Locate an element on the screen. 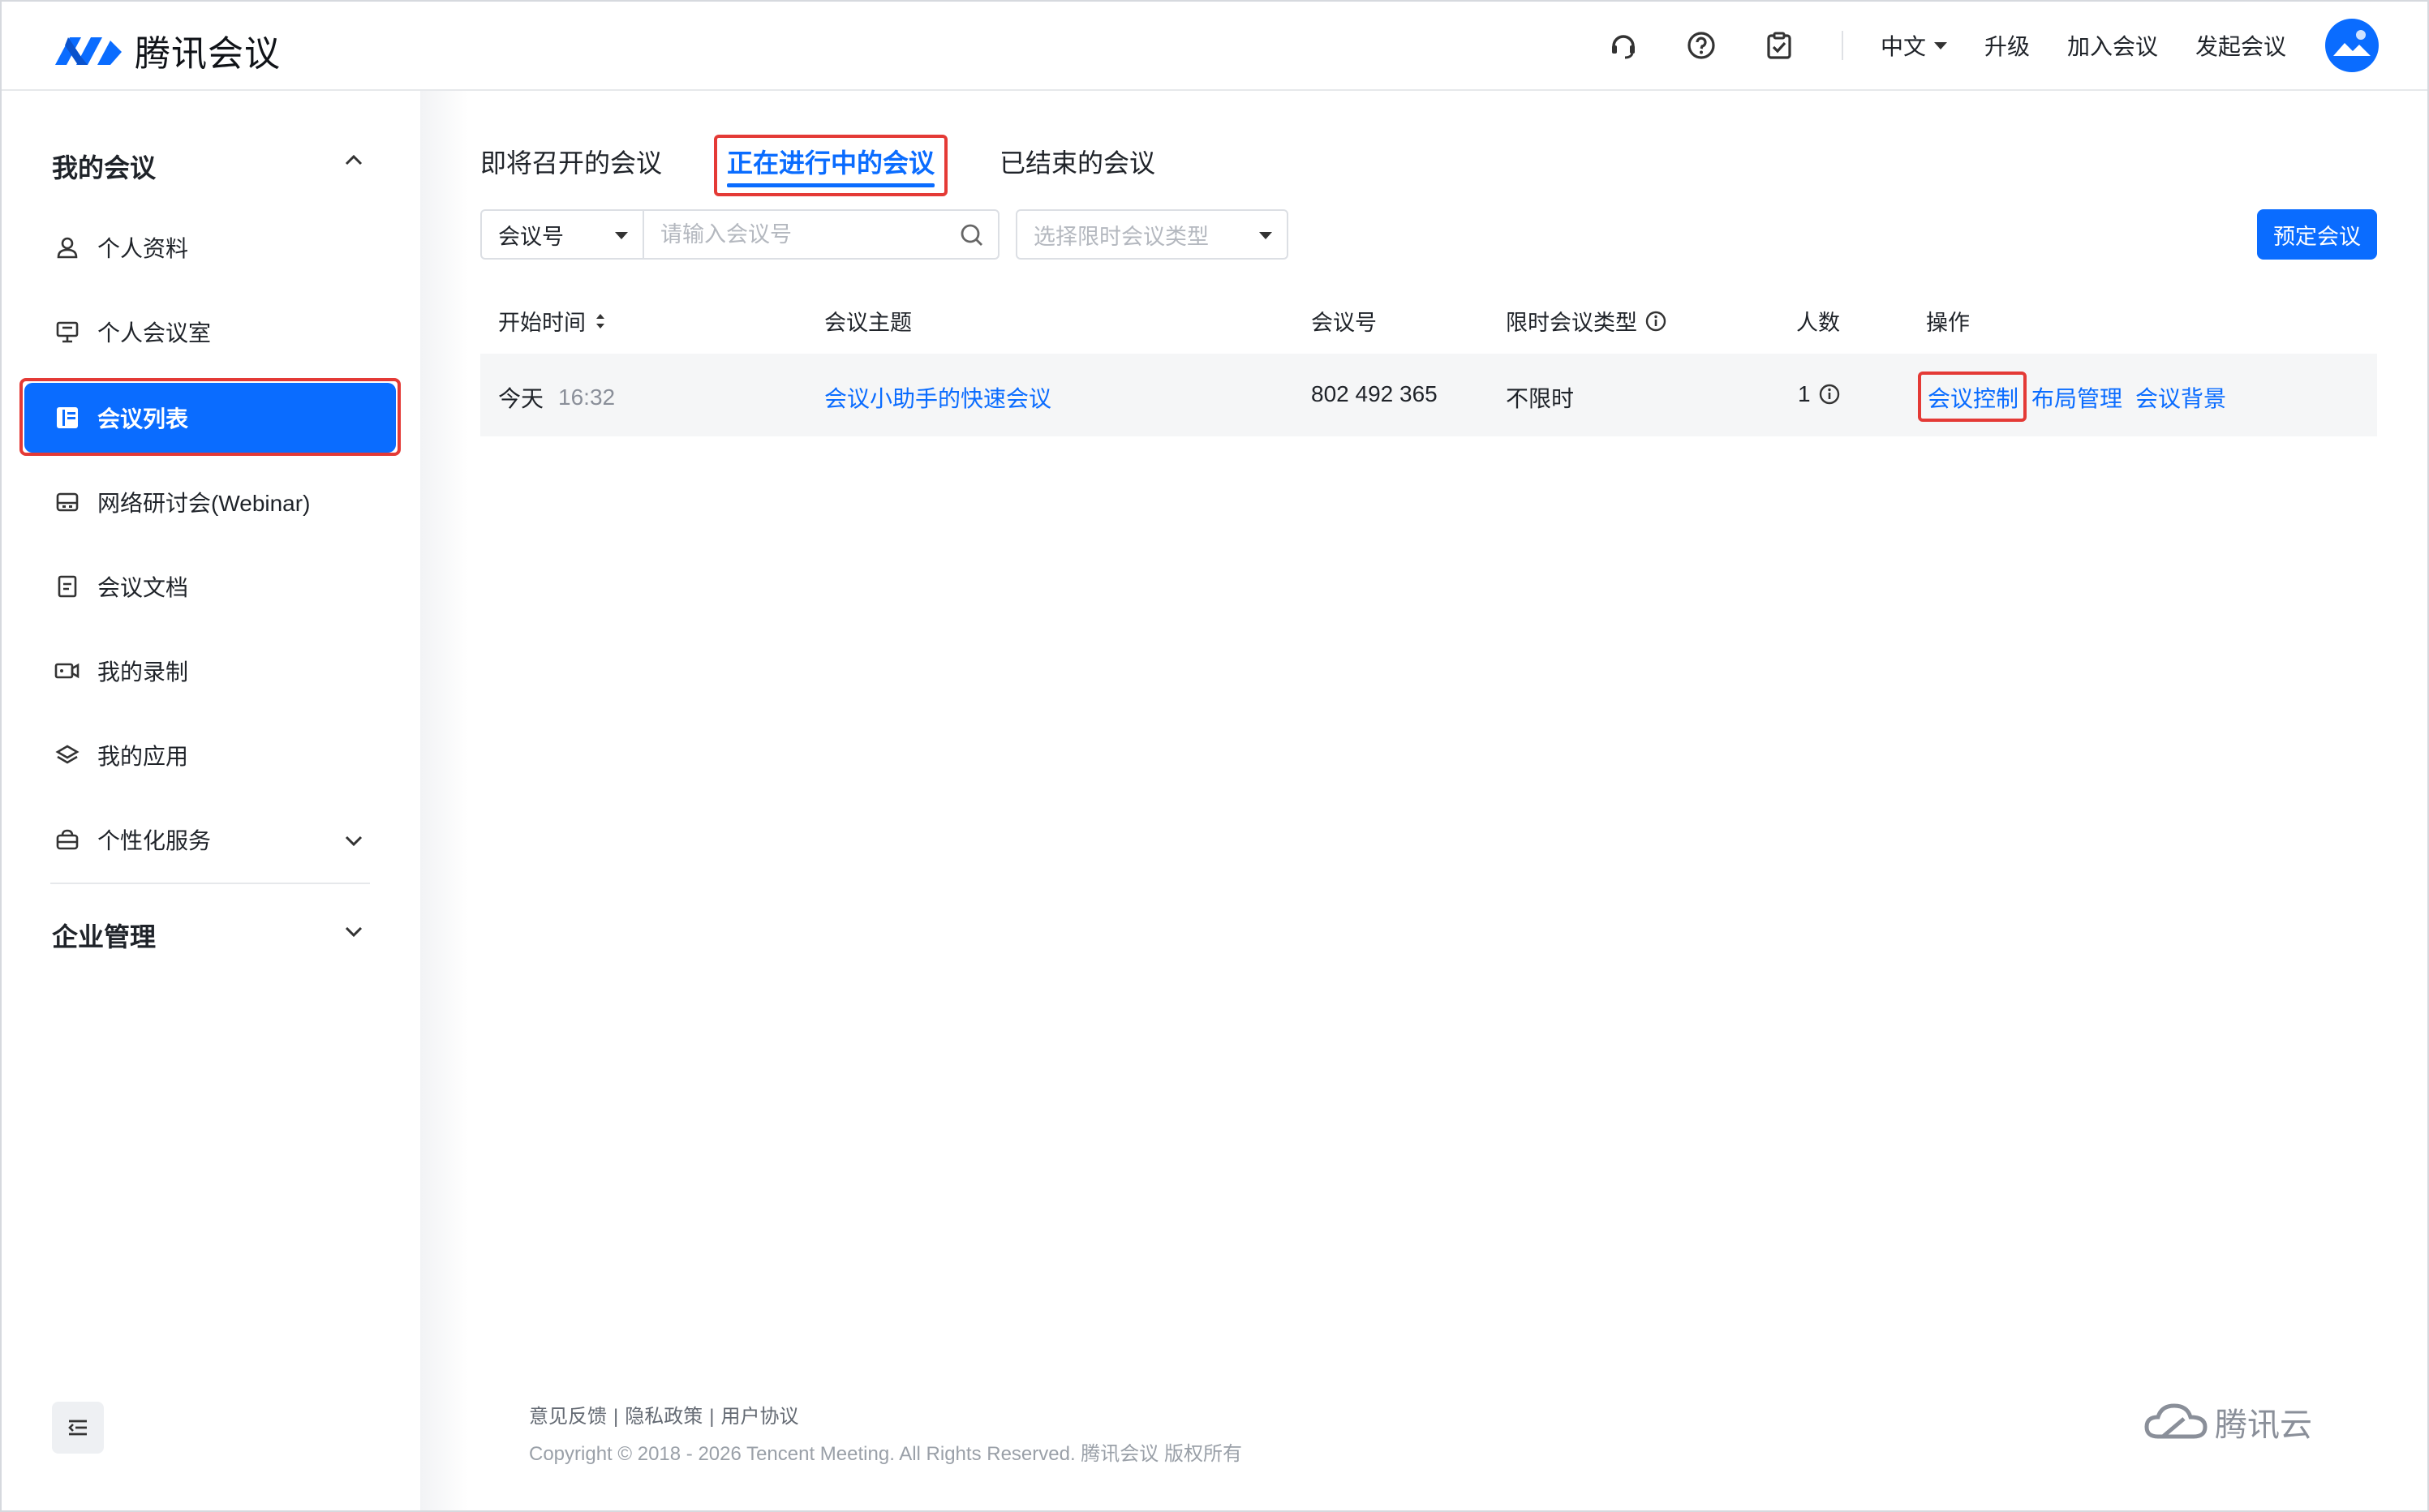 This screenshot has width=2429, height=1512. column-header-meeting-id: 会议号 is located at coordinates (1344, 323).